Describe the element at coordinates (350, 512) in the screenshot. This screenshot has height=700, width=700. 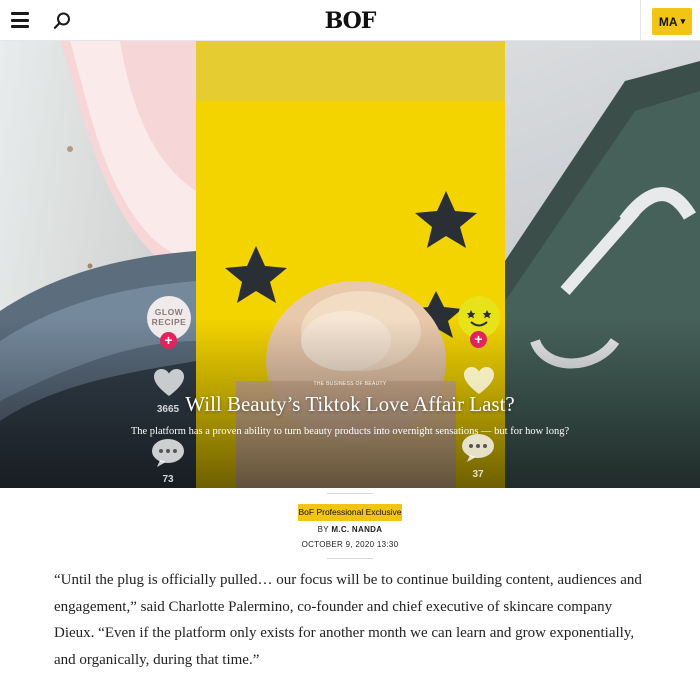
I see `exclusive-badge: BoF Professional Exclusive` at that location.